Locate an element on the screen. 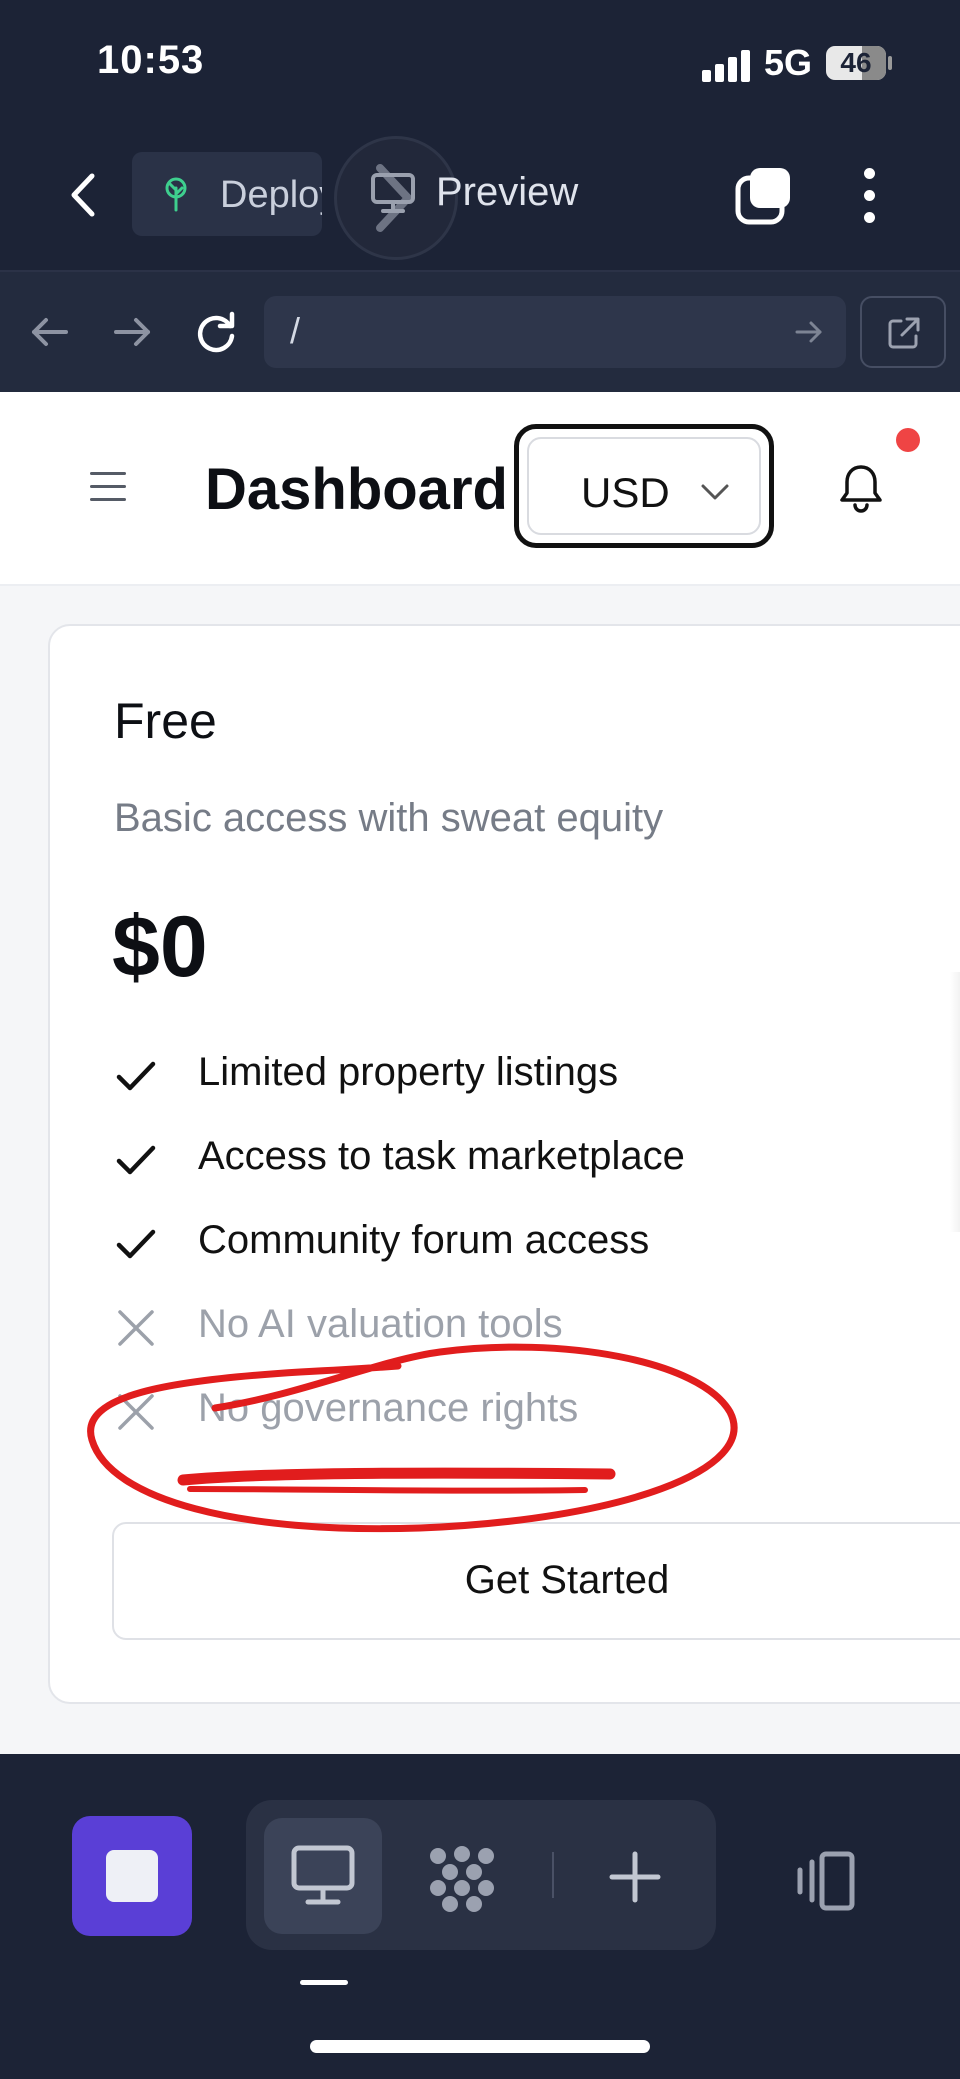 The image size is (960, 2079). stop-icon is located at coordinates (132, 1876).